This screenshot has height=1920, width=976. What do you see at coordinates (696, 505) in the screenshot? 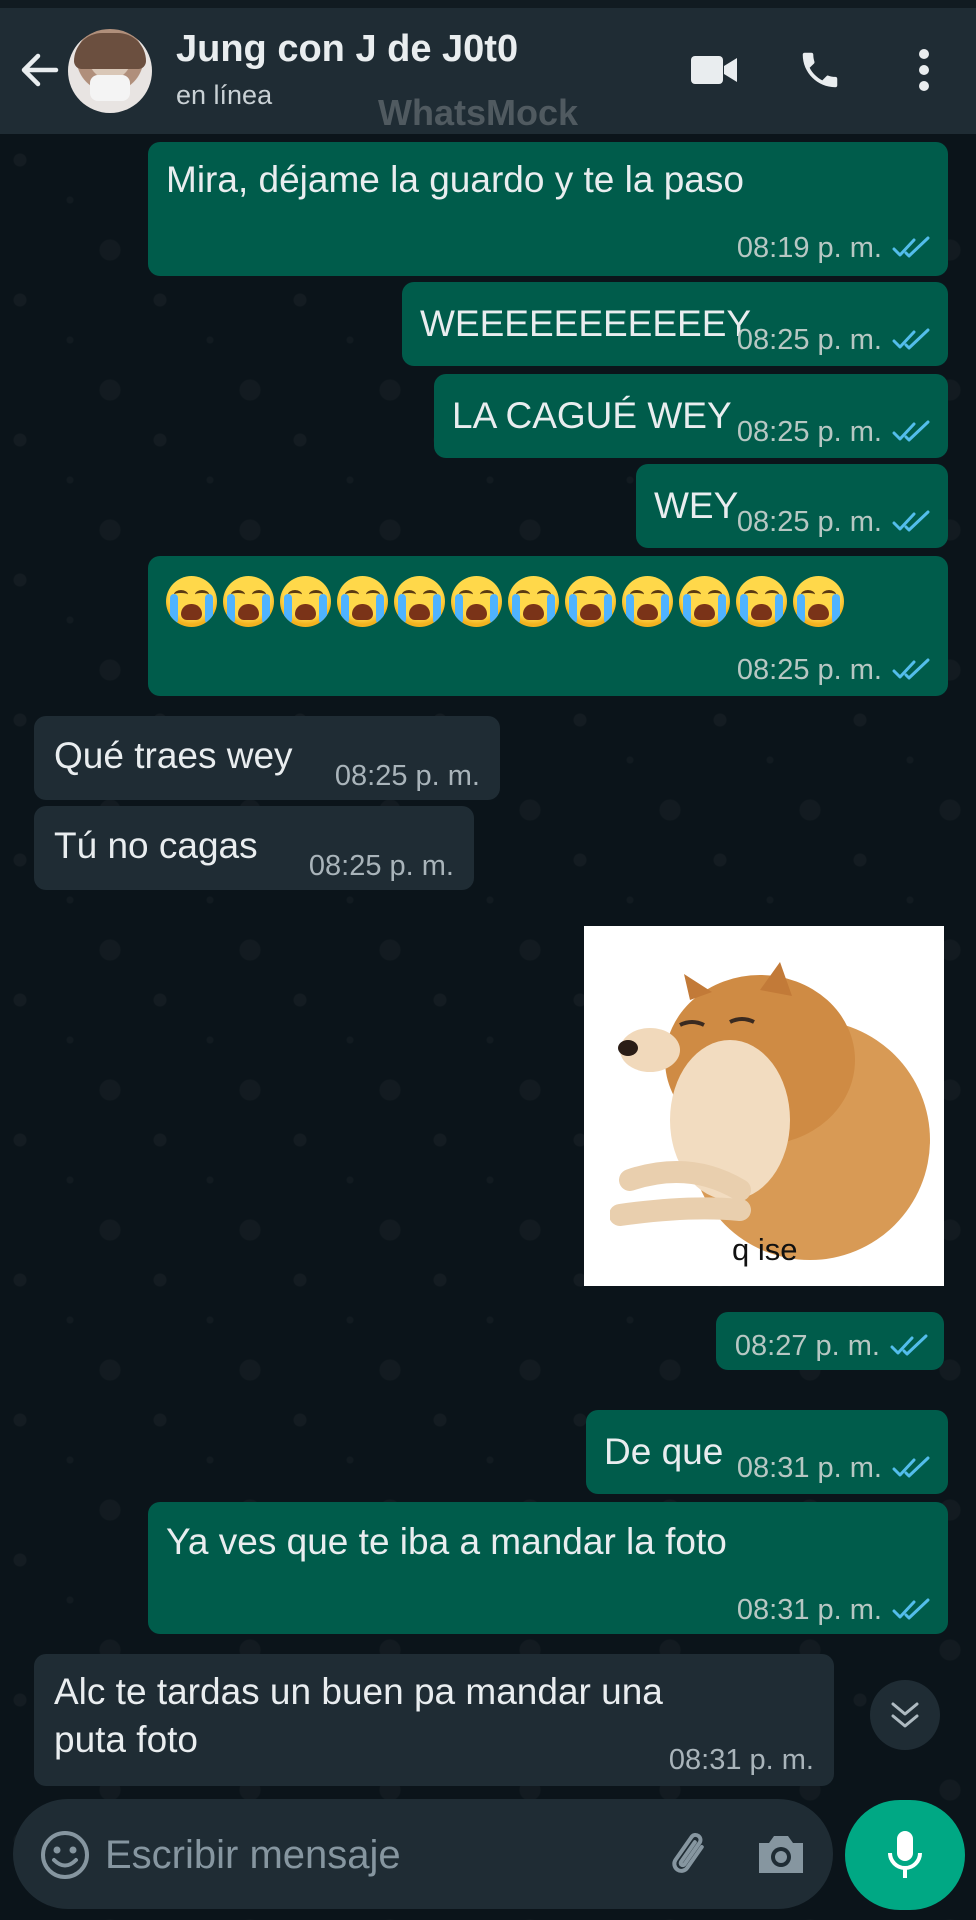
I see `message-text: WEY` at bounding box center [696, 505].